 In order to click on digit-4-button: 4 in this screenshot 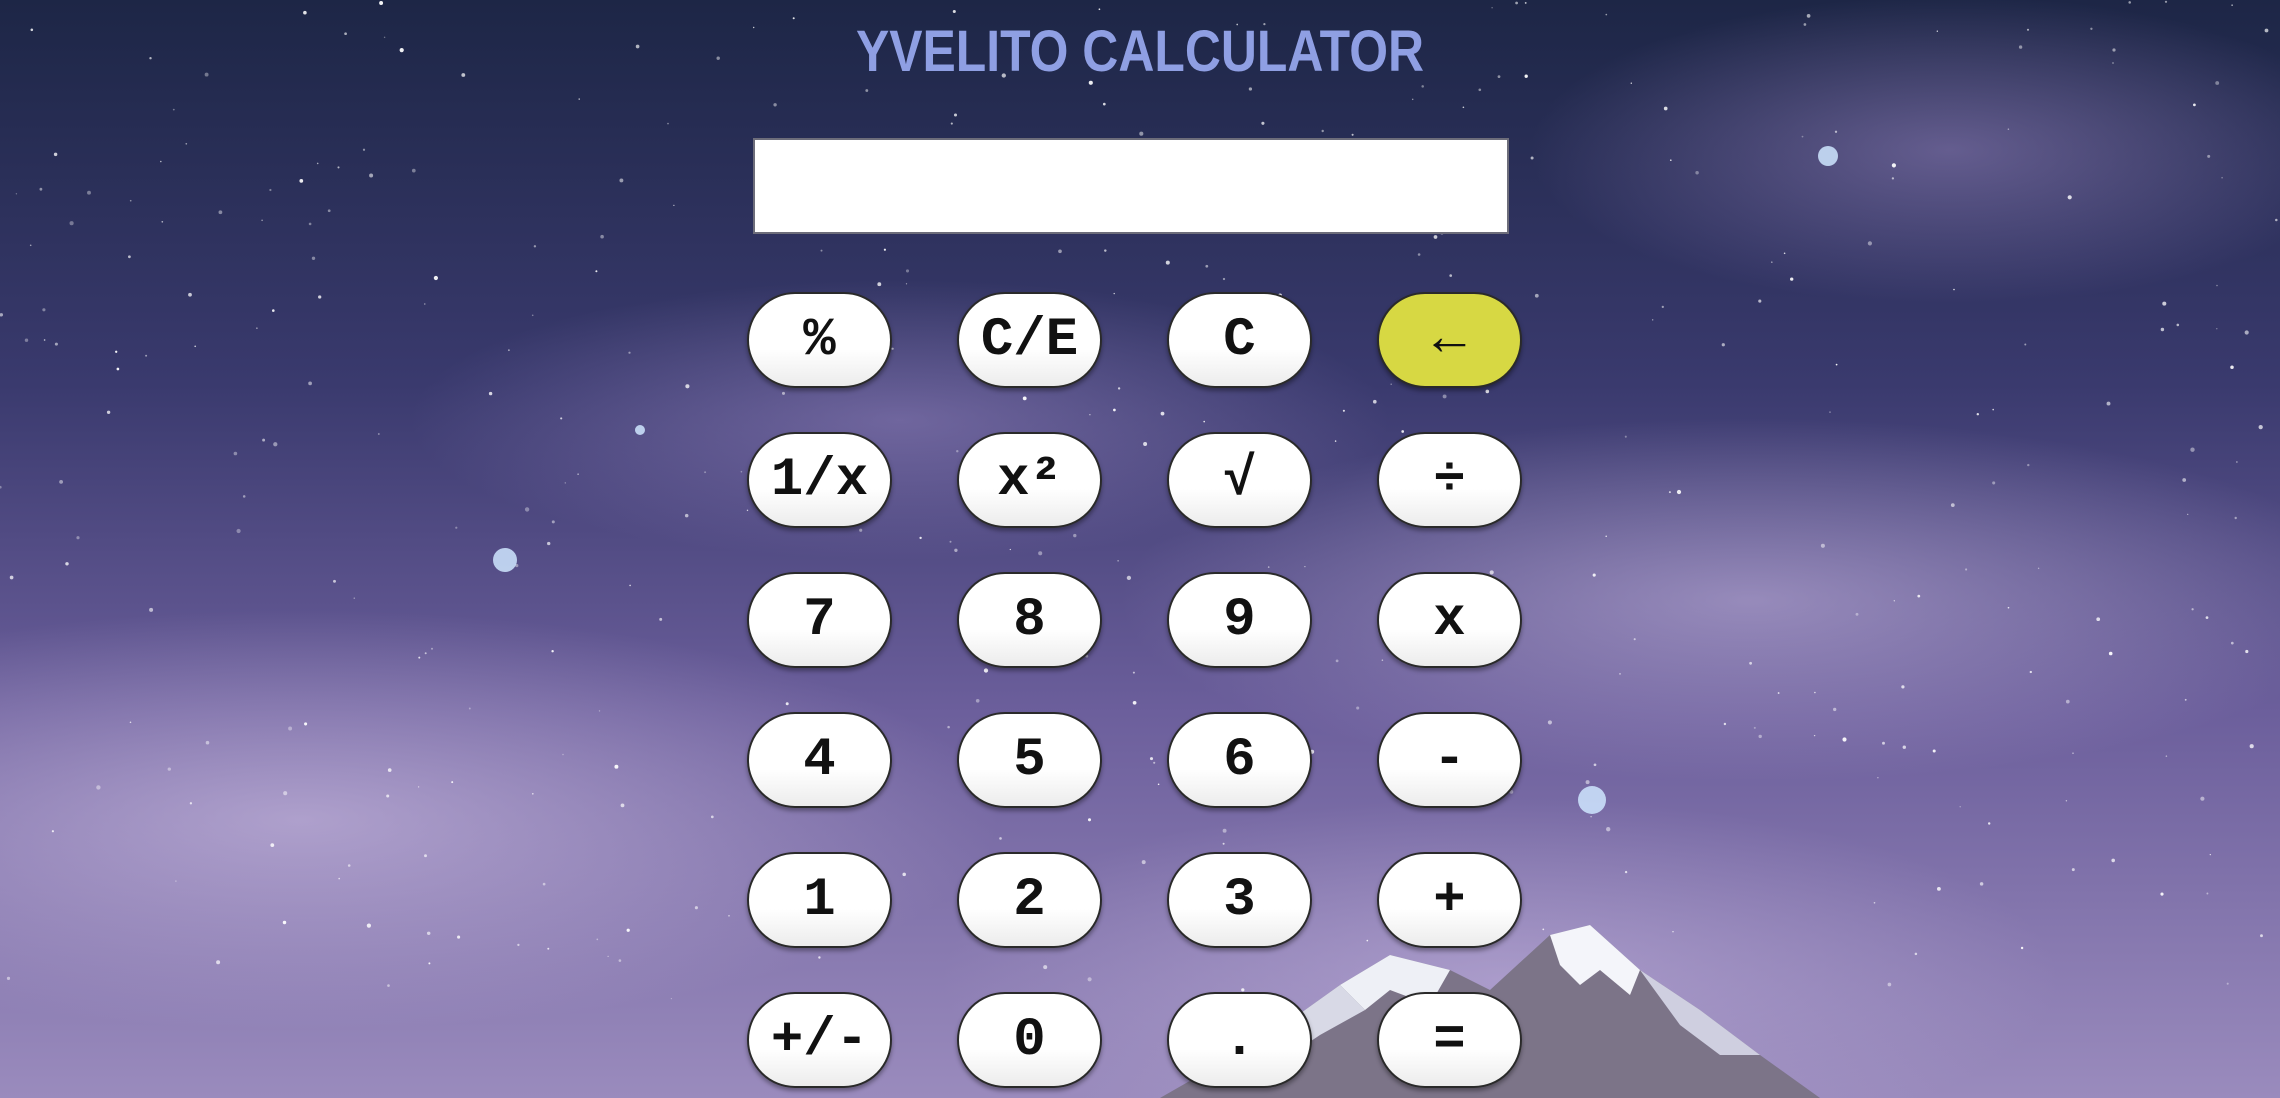, I will do `click(819, 760)`.